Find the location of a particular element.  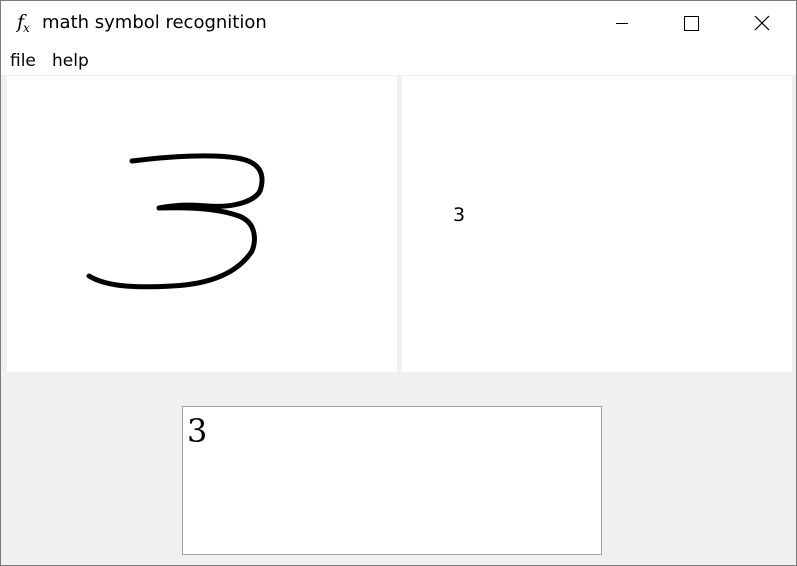

title-bar: fx math symbol recognition is located at coordinates (398, 23).